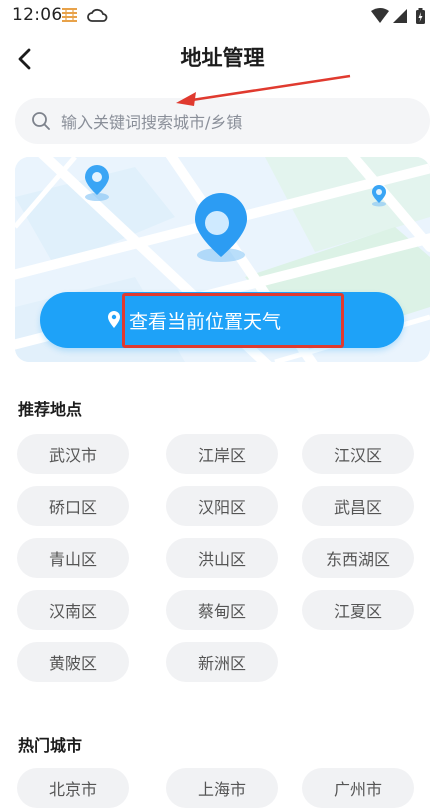 The height and width of the screenshot is (808, 445). I want to click on status-time: 12:06, so click(37, 15).